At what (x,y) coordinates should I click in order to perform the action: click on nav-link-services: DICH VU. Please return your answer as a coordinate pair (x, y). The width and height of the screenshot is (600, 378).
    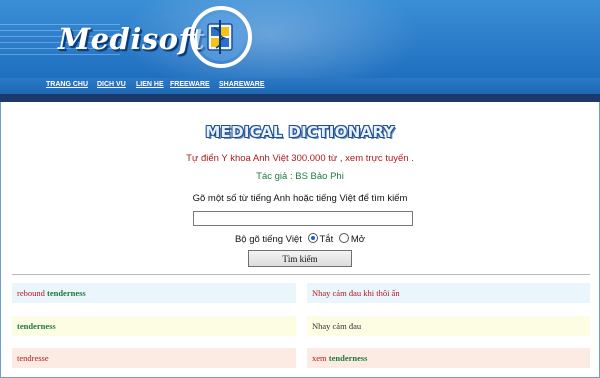
    Looking at the image, I should click on (111, 84).